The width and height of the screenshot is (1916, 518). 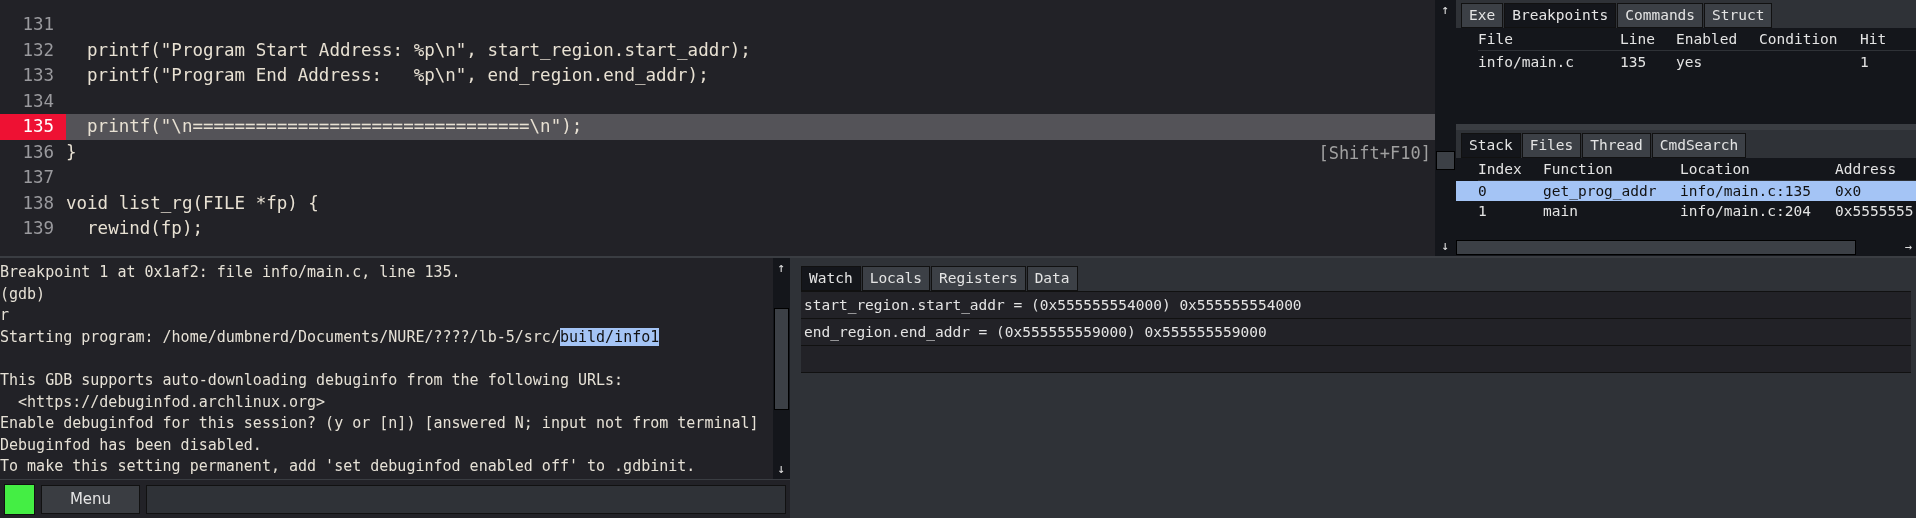 What do you see at coordinates (1699, 145) in the screenshot?
I see `tab: CmdSearch` at bounding box center [1699, 145].